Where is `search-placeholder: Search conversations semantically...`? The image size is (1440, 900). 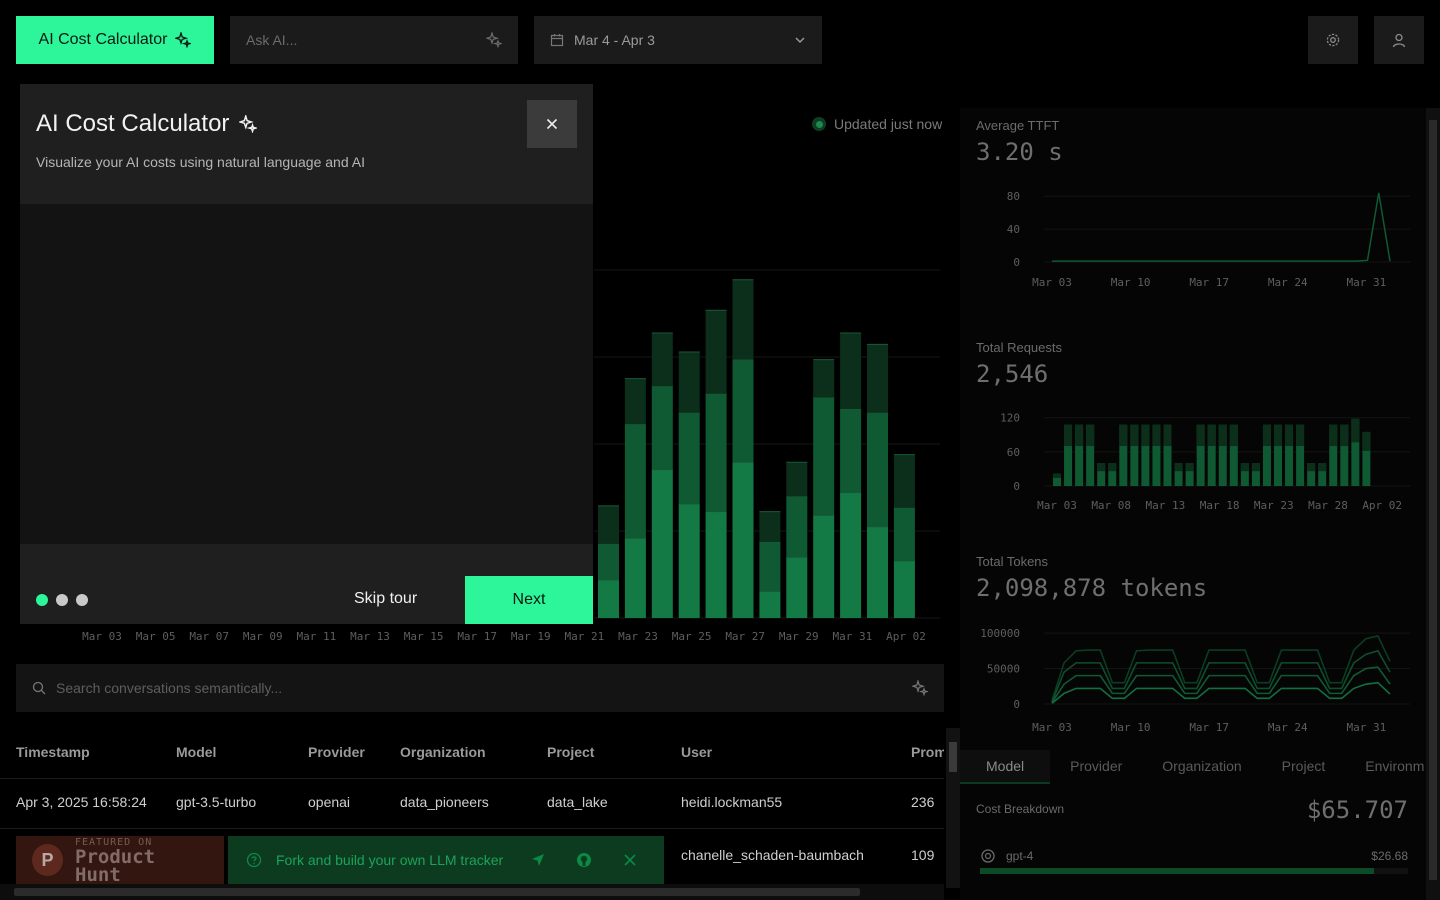
search-placeholder: Search conversations semantically... is located at coordinates (169, 688).